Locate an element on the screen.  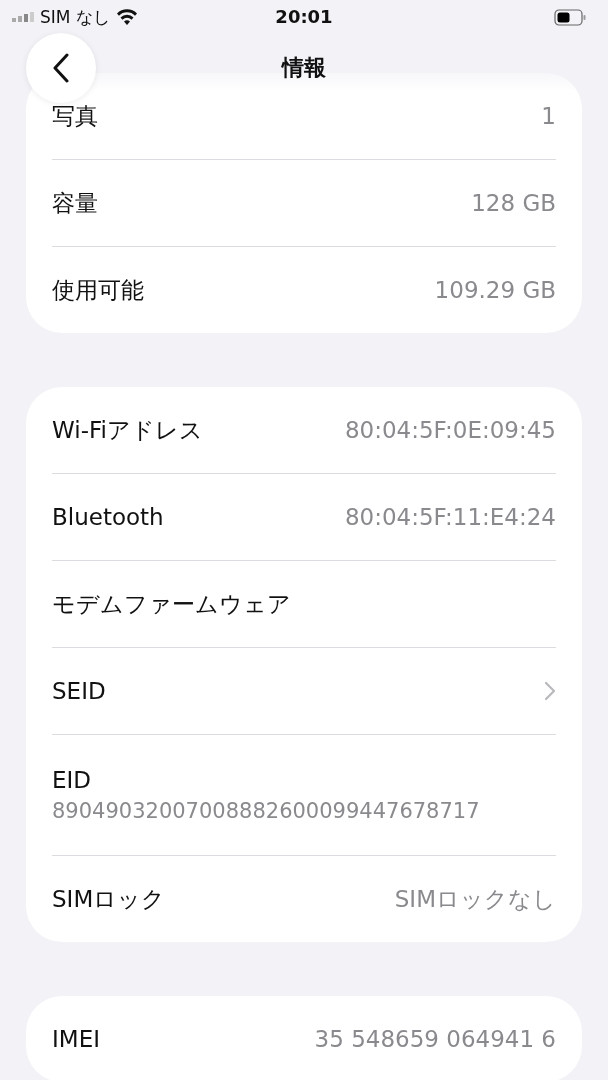
row-value: 1 is located at coordinates (548, 116).